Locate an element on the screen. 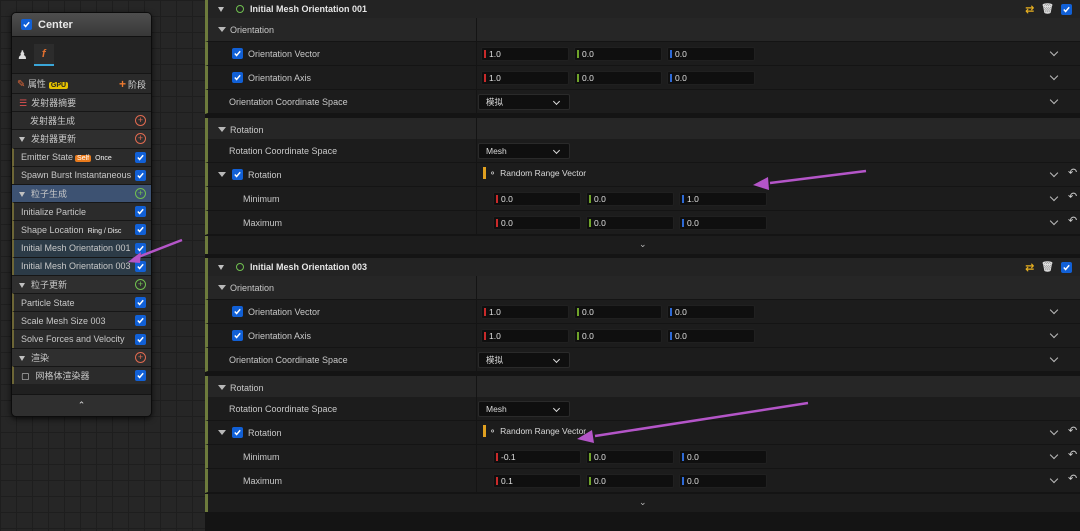 This screenshot has width=1080, height=531. vector-z-input: 1.0 is located at coordinates (723, 199).